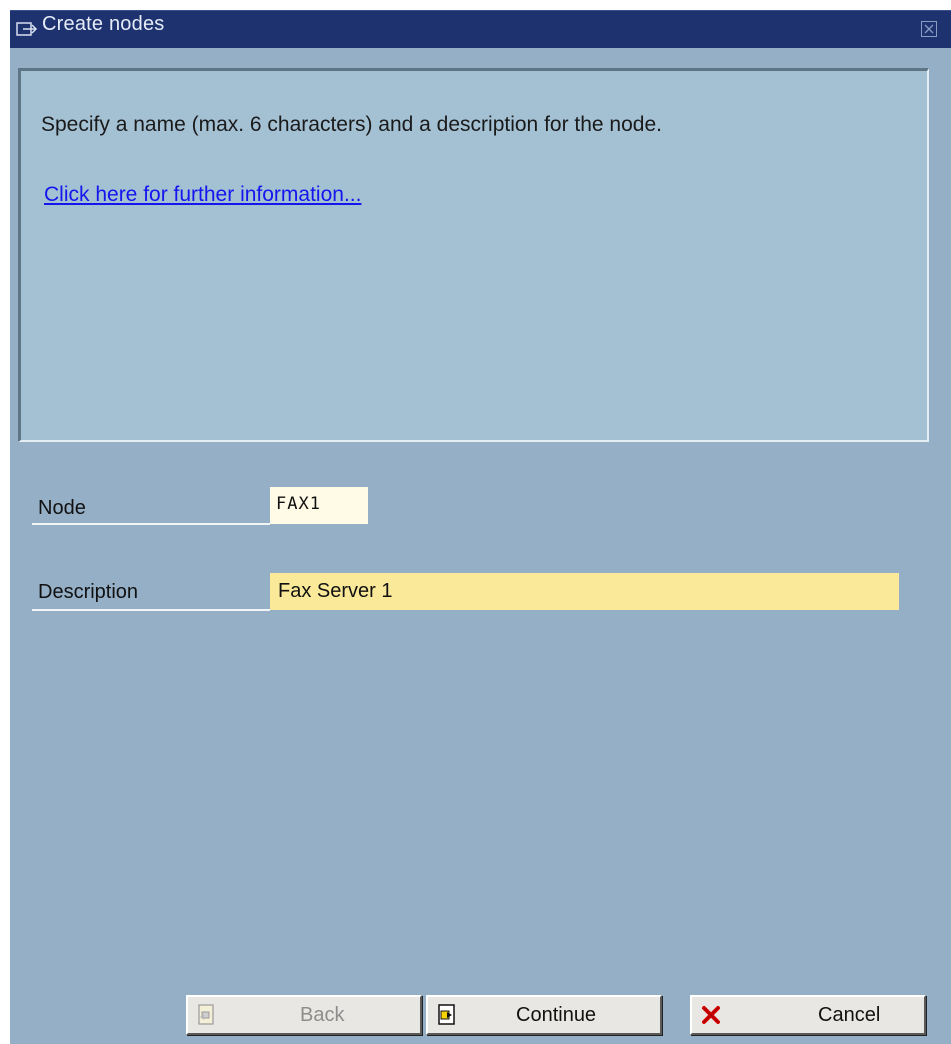 The image size is (951, 1044). What do you see at coordinates (322, 1015) in the screenshot?
I see `back-label: Back` at bounding box center [322, 1015].